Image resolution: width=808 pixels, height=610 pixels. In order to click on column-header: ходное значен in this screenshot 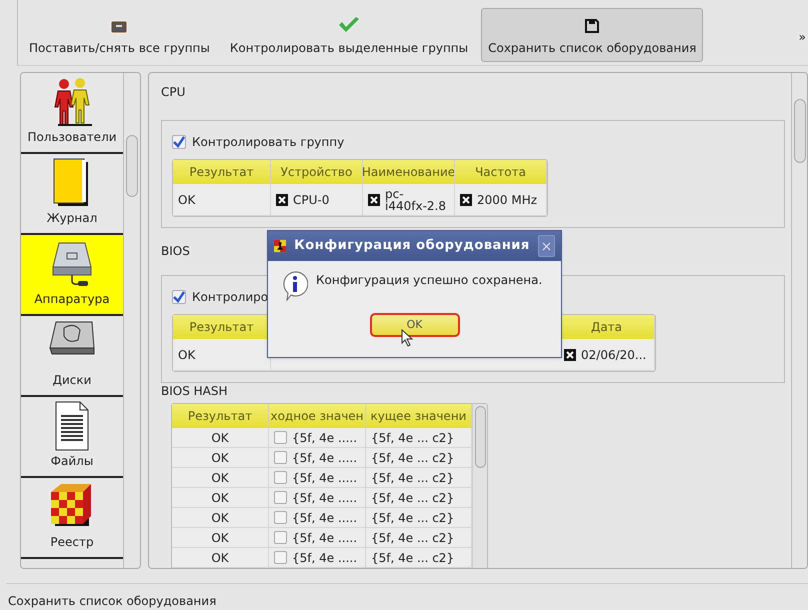, I will do `click(317, 416)`.